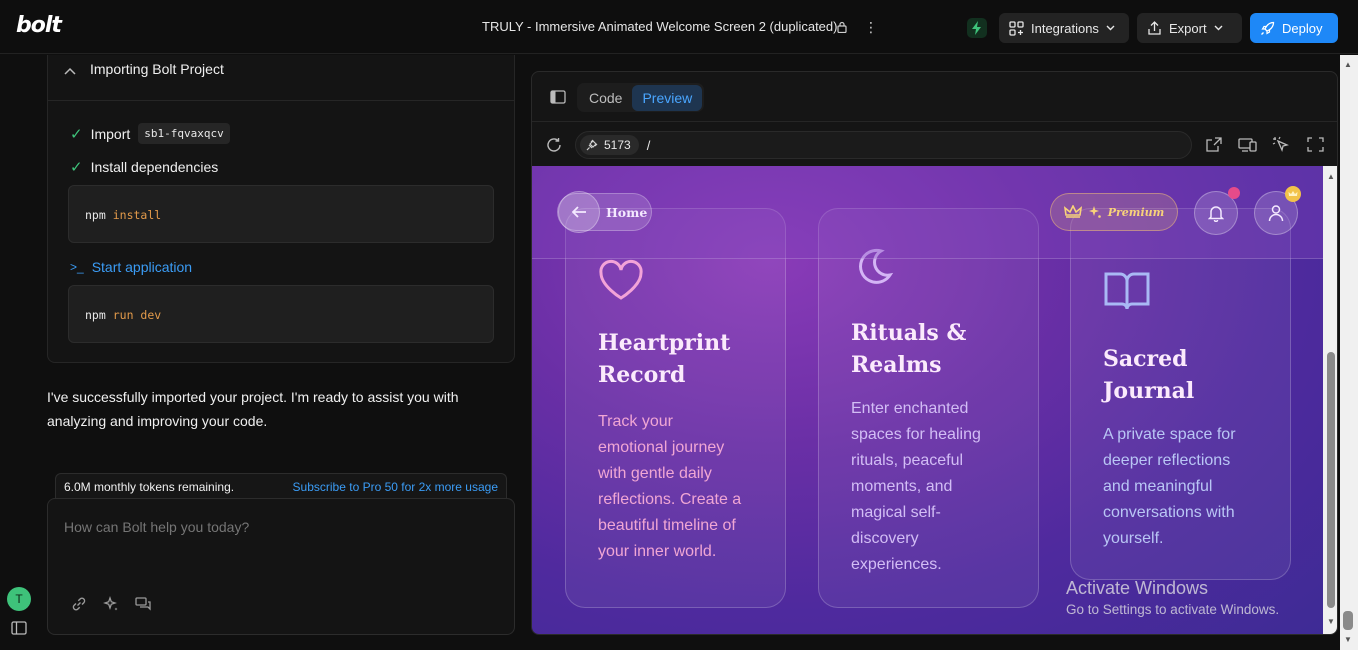  Describe the element at coordinates (554, 145) in the screenshot. I see `reload-icon` at that location.